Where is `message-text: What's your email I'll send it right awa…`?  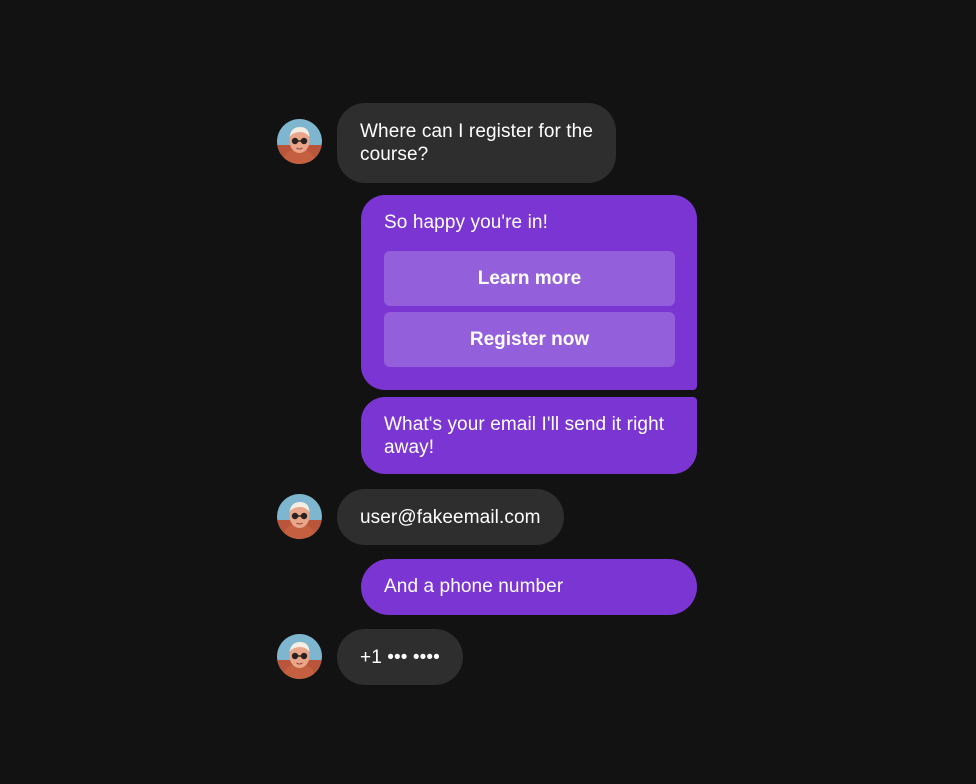
message-text: What's your email I'll send it right awa… is located at coordinates (524, 436).